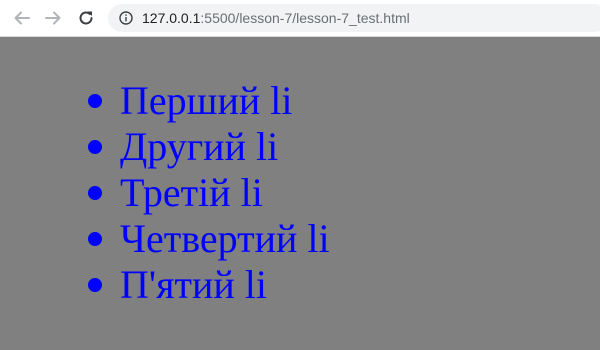  Describe the element at coordinates (194, 284) in the screenshot. I see `list-item-text: П'ятий li` at that location.